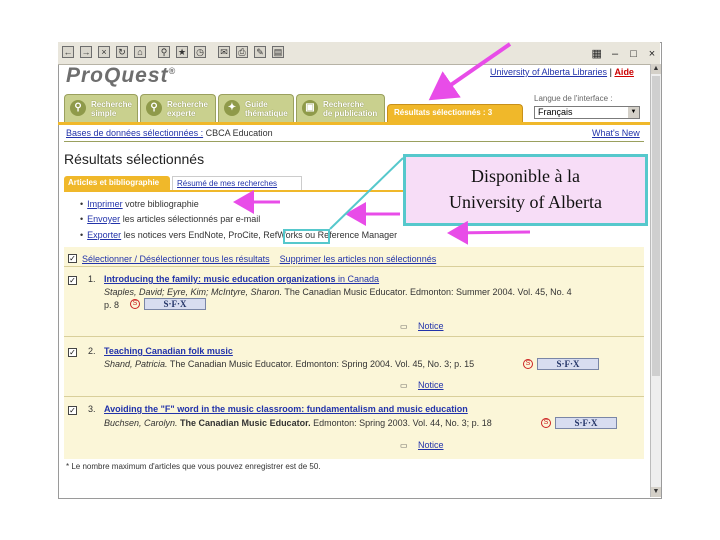  What do you see at coordinates (182, 52) in the screenshot?
I see `favorites-icon: ★` at bounding box center [182, 52].